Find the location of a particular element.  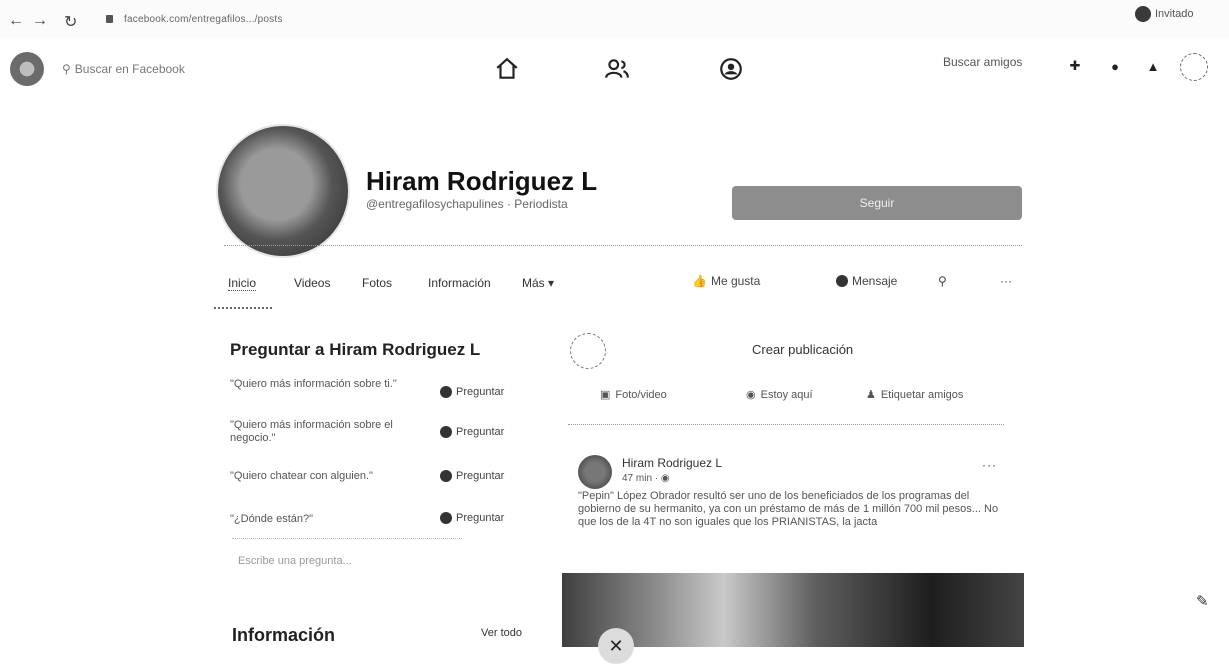

post-author-avatar is located at coordinates (595, 472).